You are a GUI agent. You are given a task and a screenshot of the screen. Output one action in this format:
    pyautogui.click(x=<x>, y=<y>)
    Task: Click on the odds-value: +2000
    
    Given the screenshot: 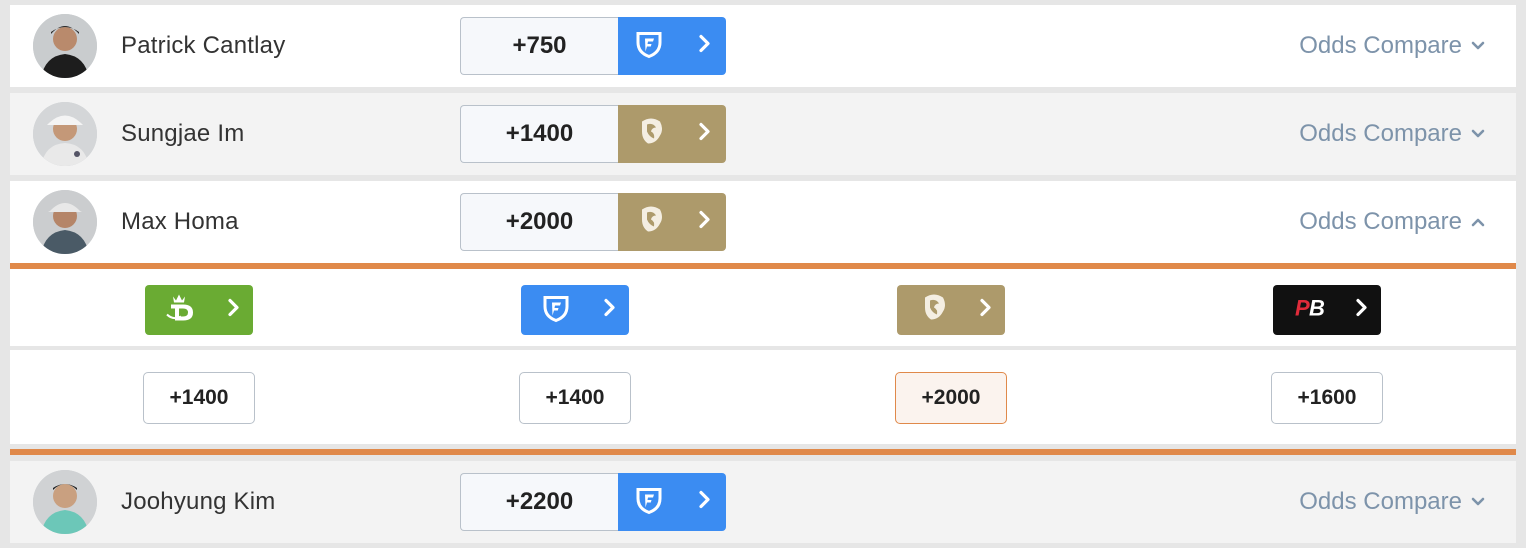 What is the action you would take?
    pyautogui.click(x=539, y=222)
    